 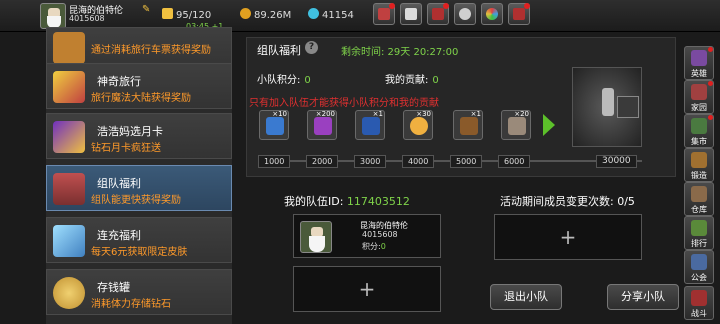 I want to click on chest-button, so click(x=438, y=14).